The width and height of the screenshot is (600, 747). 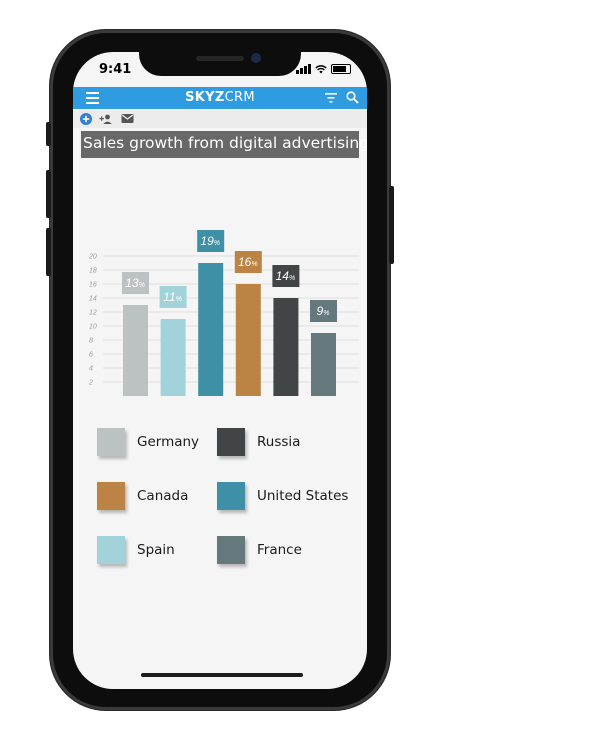 I want to click on legend-label: Spain, so click(x=156, y=550).